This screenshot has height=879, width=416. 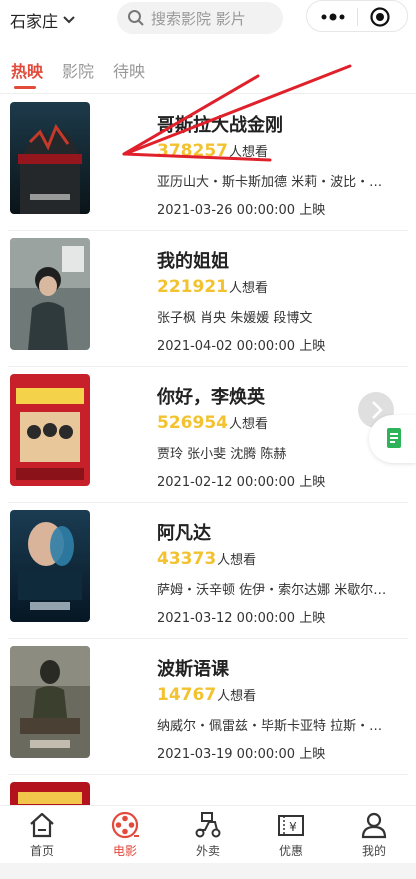 I want to click on movie-title: 哥斯拉大战金刚, so click(x=220, y=125).